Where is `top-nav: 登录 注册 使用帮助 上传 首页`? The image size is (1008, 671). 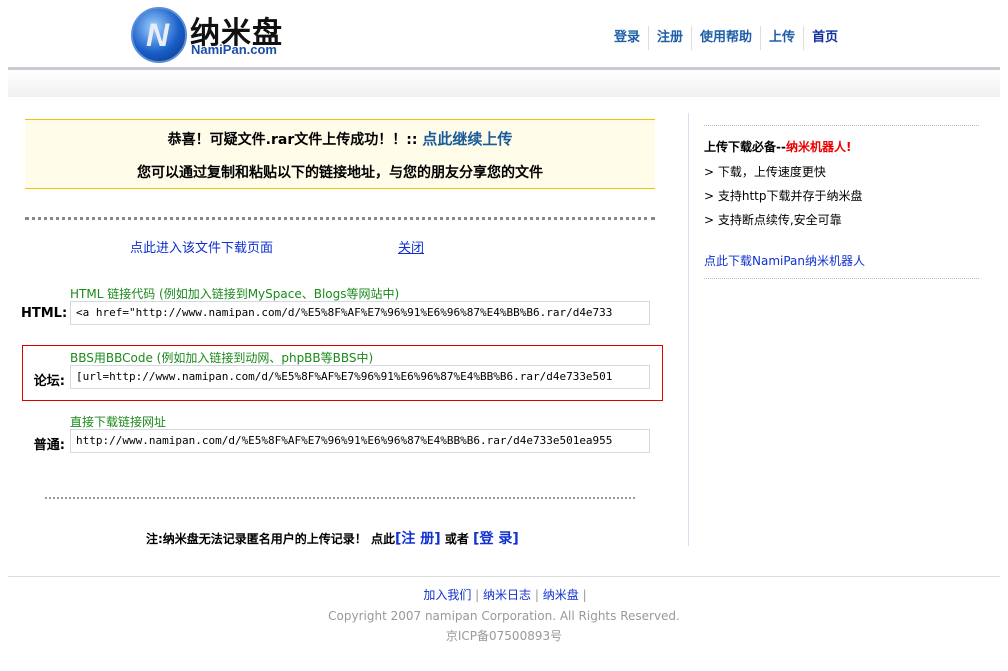 top-nav: 登录 注册 使用帮助 上传 首页 is located at coordinates (726, 38).